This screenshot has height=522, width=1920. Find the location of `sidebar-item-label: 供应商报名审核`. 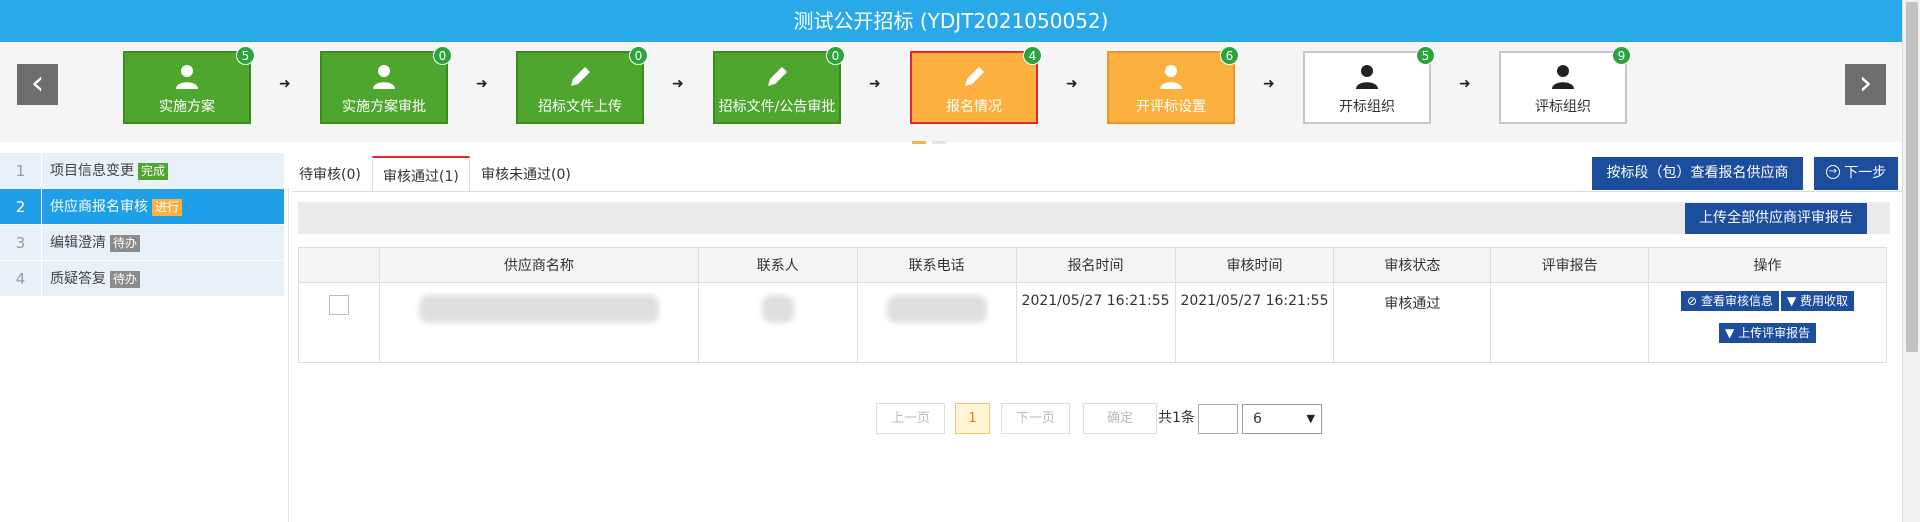

sidebar-item-label: 供应商报名审核 is located at coordinates (99, 207).